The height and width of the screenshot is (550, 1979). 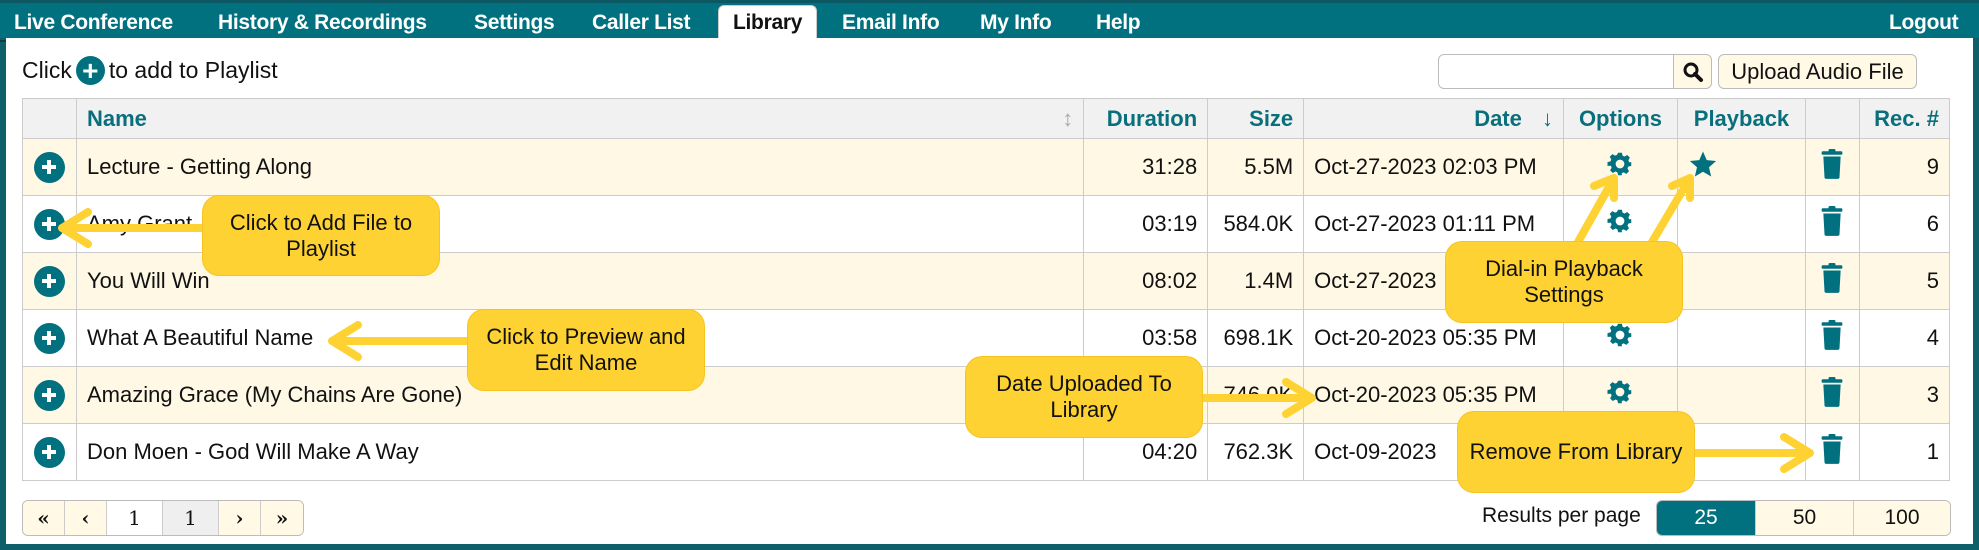 What do you see at coordinates (1703, 167) in the screenshot?
I see `star-icon` at bounding box center [1703, 167].